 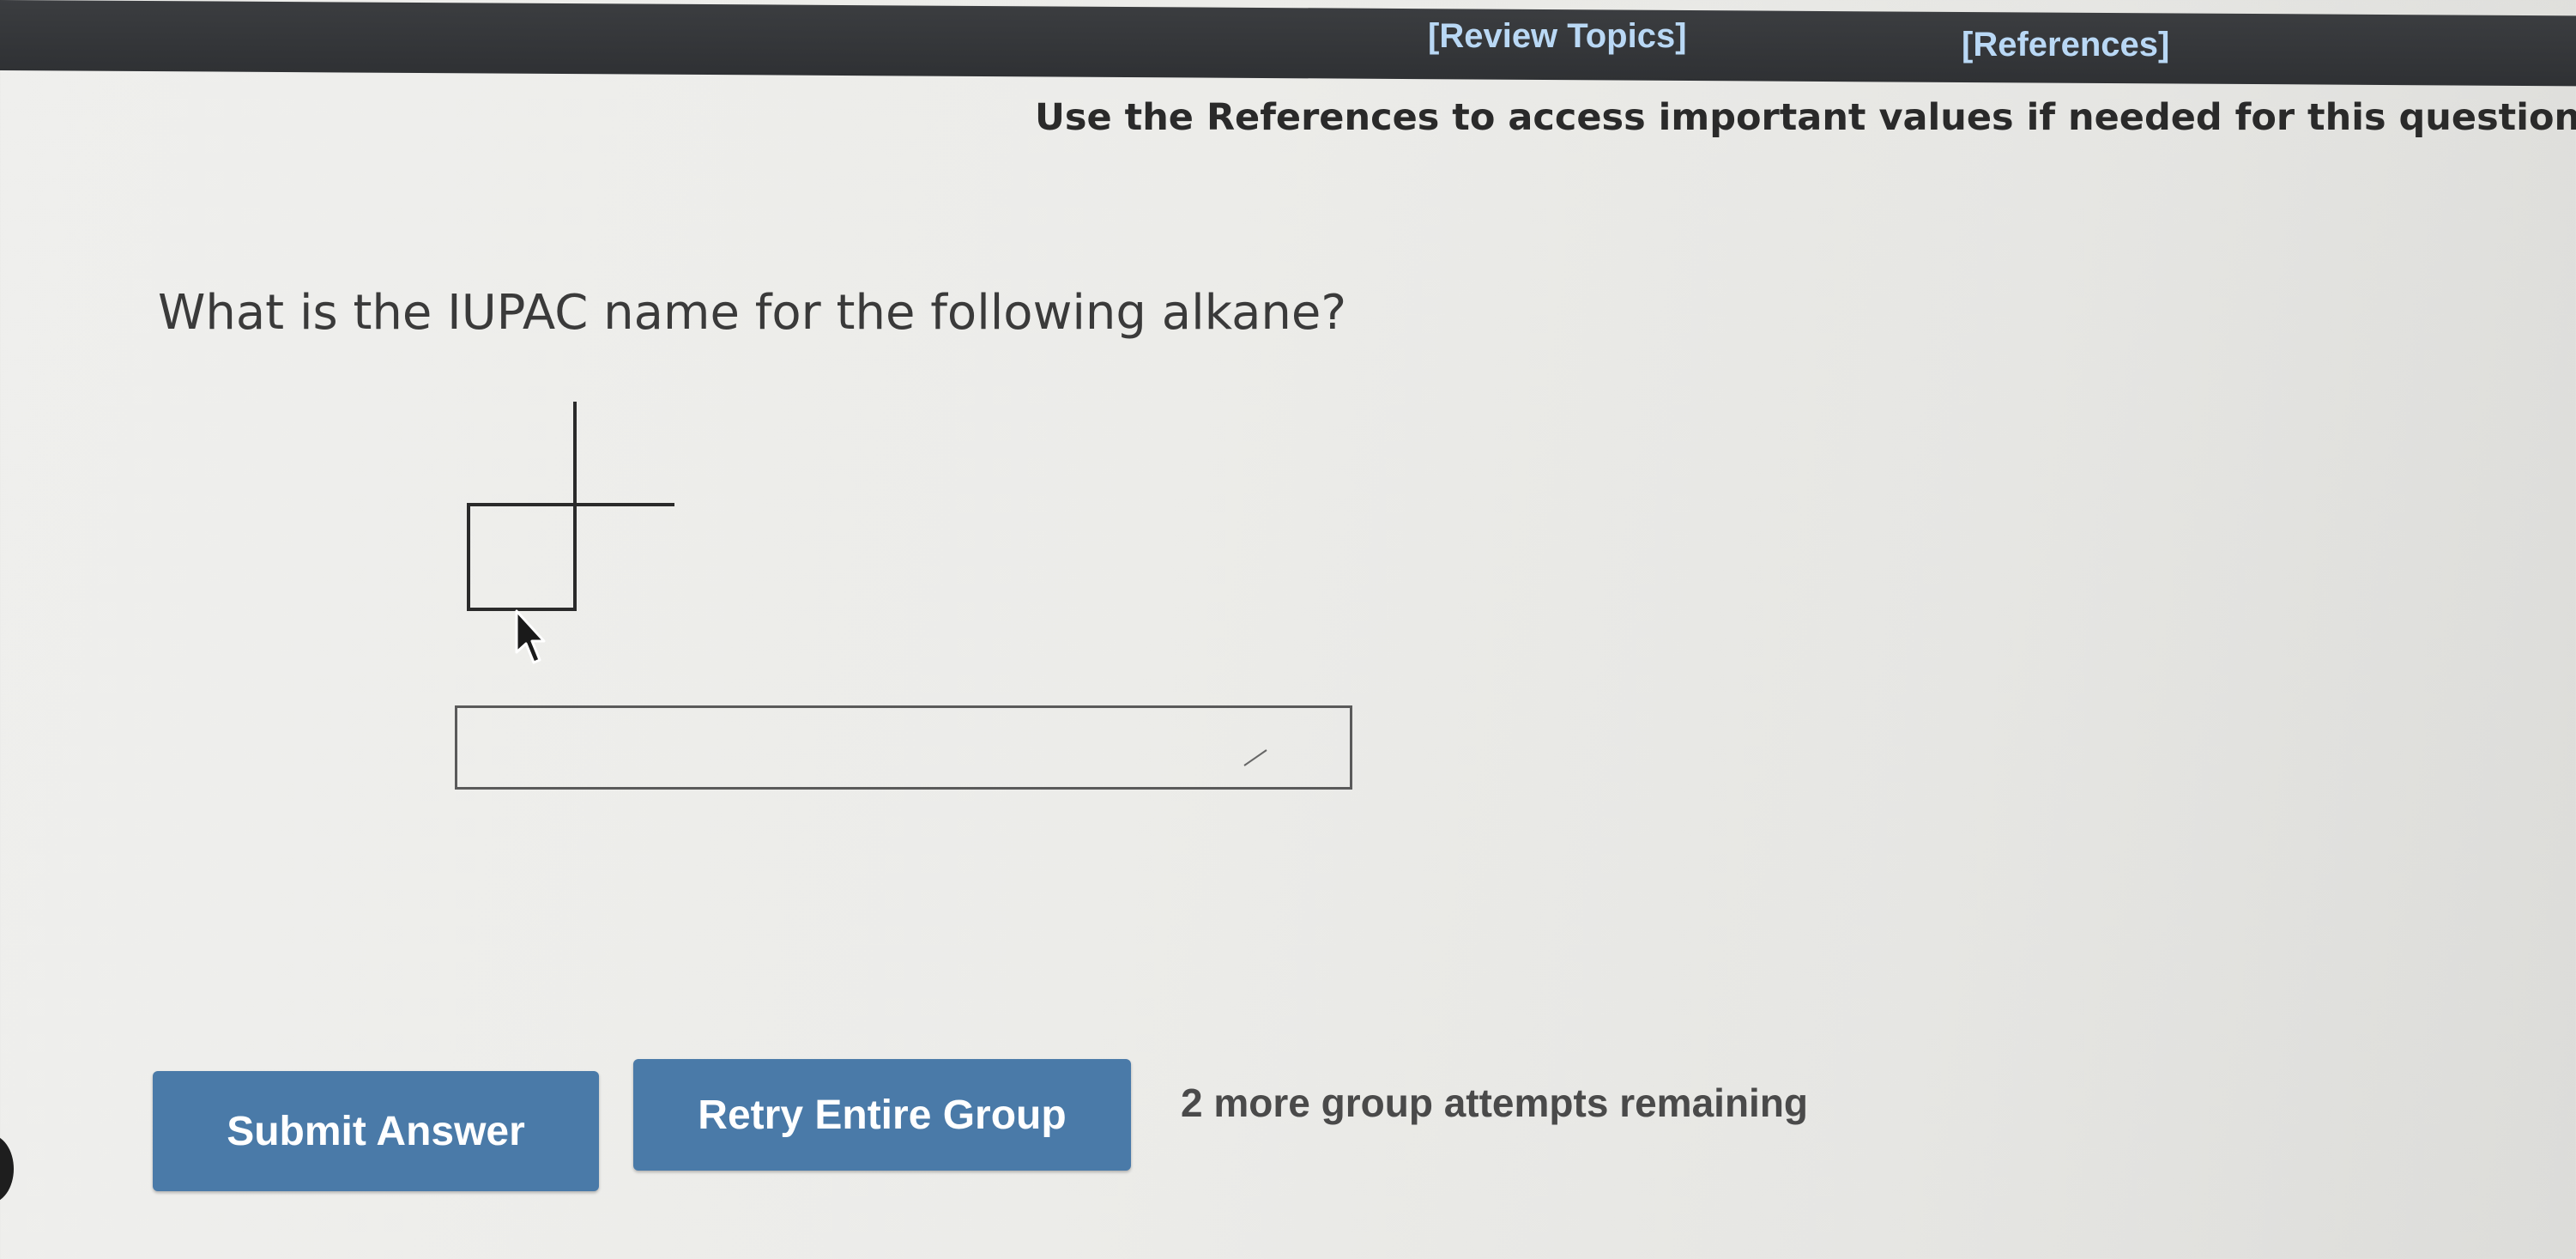 What do you see at coordinates (1495, 1102) in the screenshot?
I see `attempts-remaining-text: 2 more group attempts remaining` at bounding box center [1495, 1102].